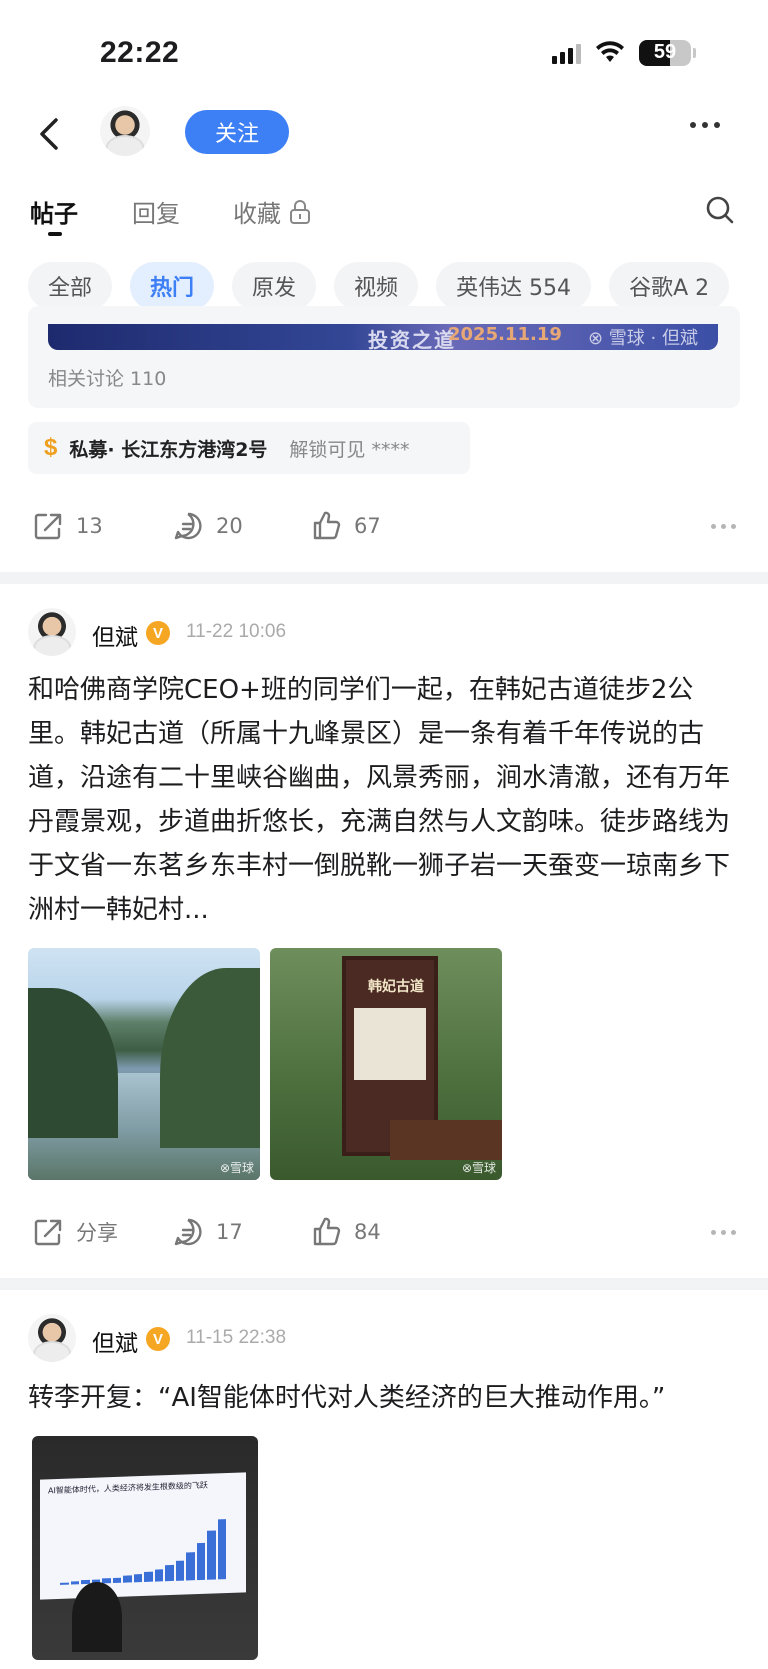 This screenshot has width=768, height=1669. I want to click on comment-count: 17, so click(229, 1232).